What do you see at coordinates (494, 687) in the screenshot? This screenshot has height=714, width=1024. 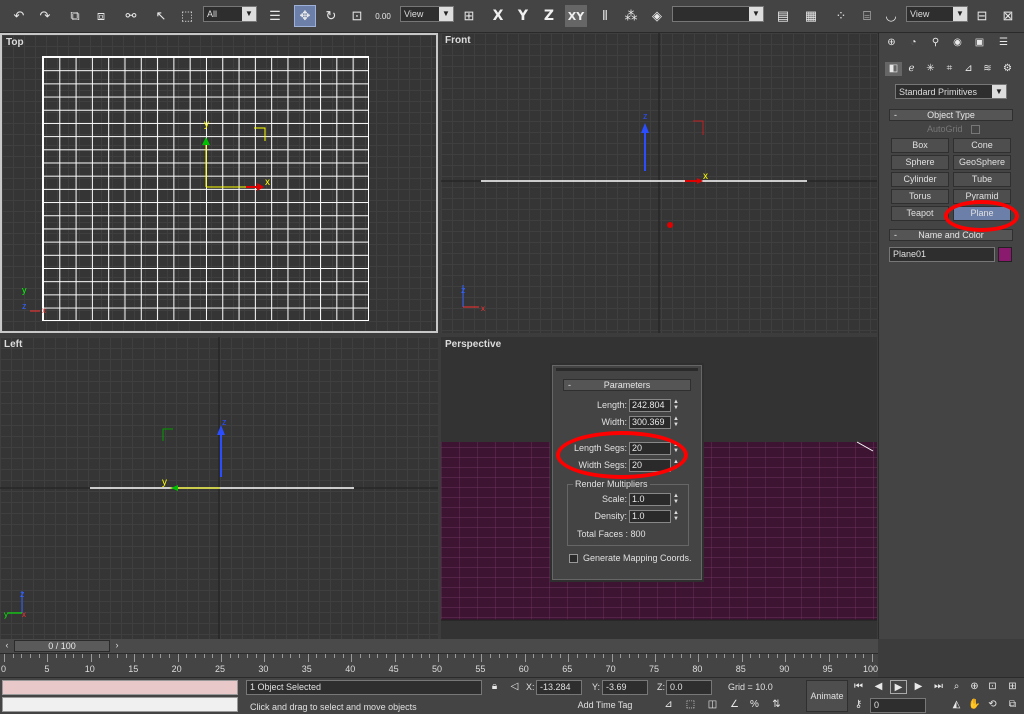 I see `lock-selection-icon: 🔒︎` at bounding box center [494, 687].